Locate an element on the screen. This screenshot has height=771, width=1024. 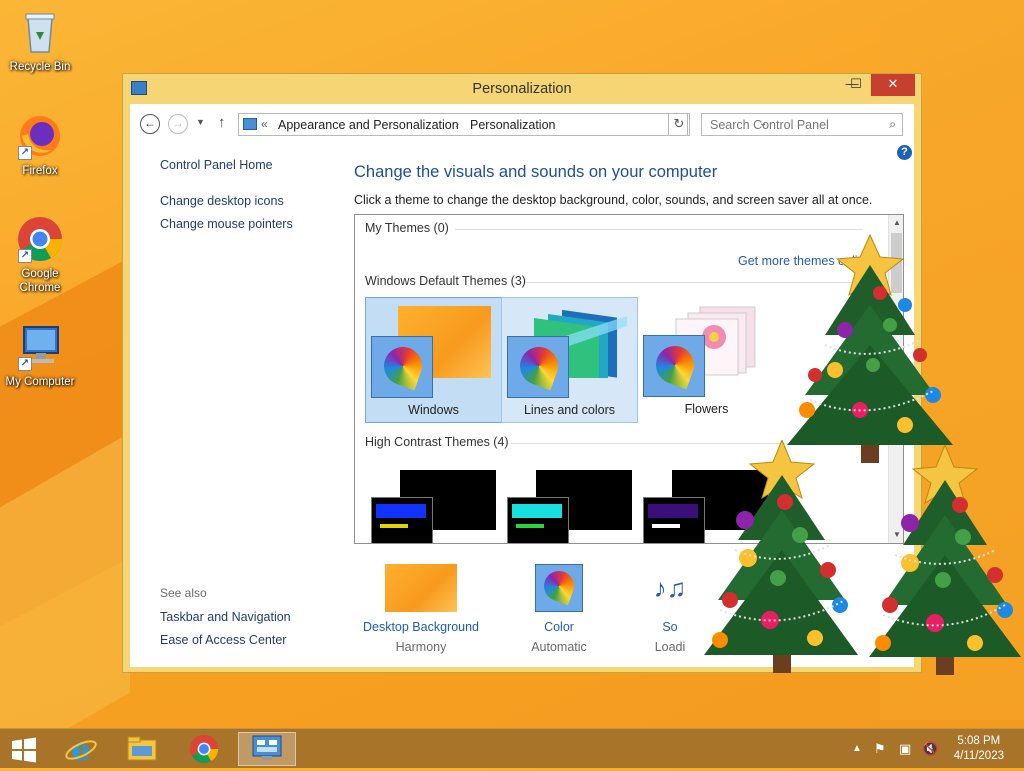
my-themes-heading: My Themes (0) is located at coordinates (407, 228).